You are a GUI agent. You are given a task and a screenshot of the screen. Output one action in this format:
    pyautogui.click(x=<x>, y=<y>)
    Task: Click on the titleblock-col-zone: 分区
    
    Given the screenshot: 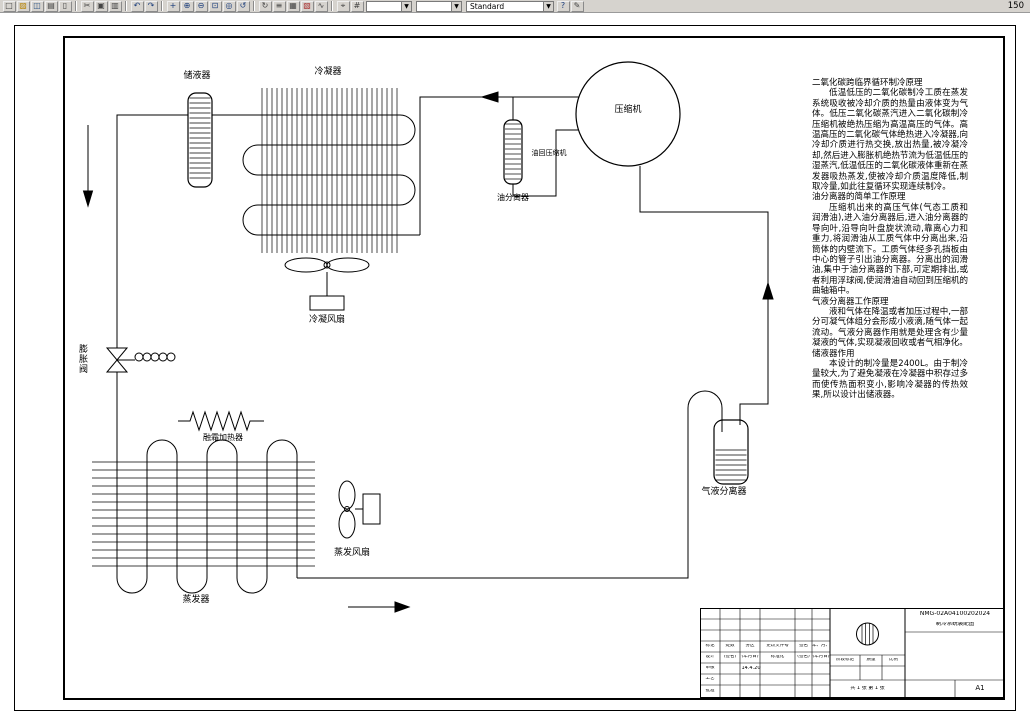 What is the action you would take?
    pyautogui.click(x=750, y=646)
    